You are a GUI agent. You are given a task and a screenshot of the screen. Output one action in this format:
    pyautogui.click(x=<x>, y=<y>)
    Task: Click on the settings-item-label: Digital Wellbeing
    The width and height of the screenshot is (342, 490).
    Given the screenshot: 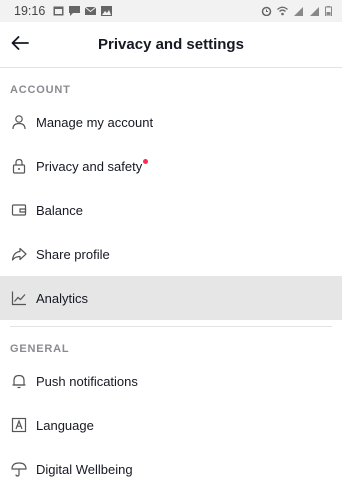 What is the action you would take?
    pyautogui.click(x=84, y=469)
    